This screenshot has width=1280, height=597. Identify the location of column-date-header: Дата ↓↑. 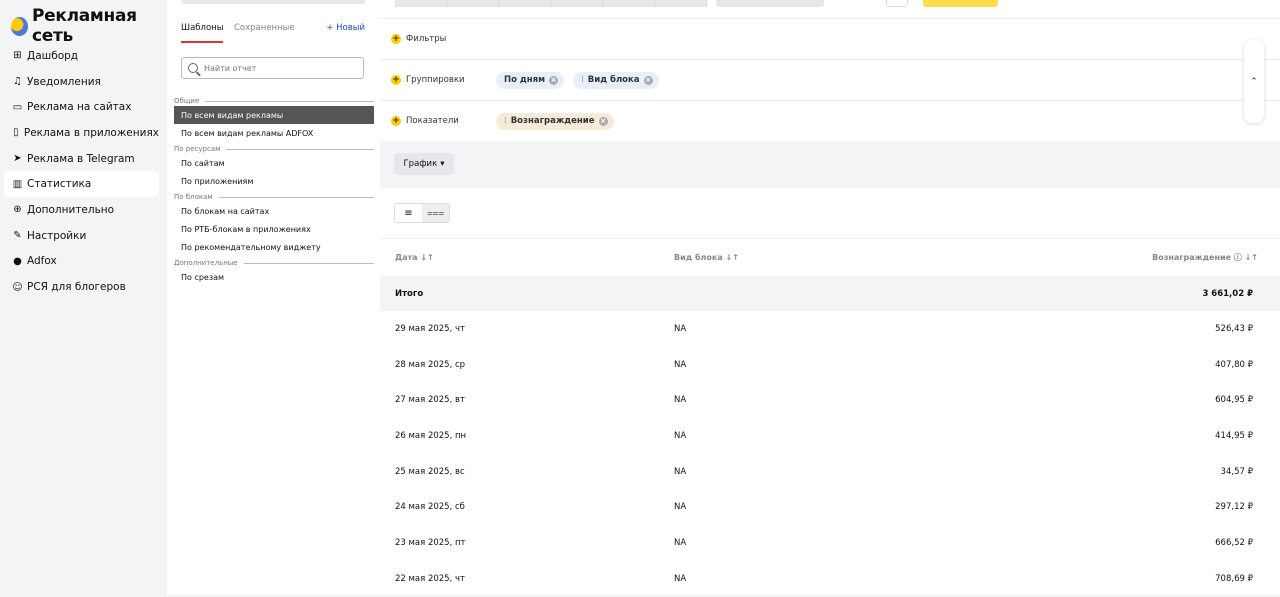
(414, 257).